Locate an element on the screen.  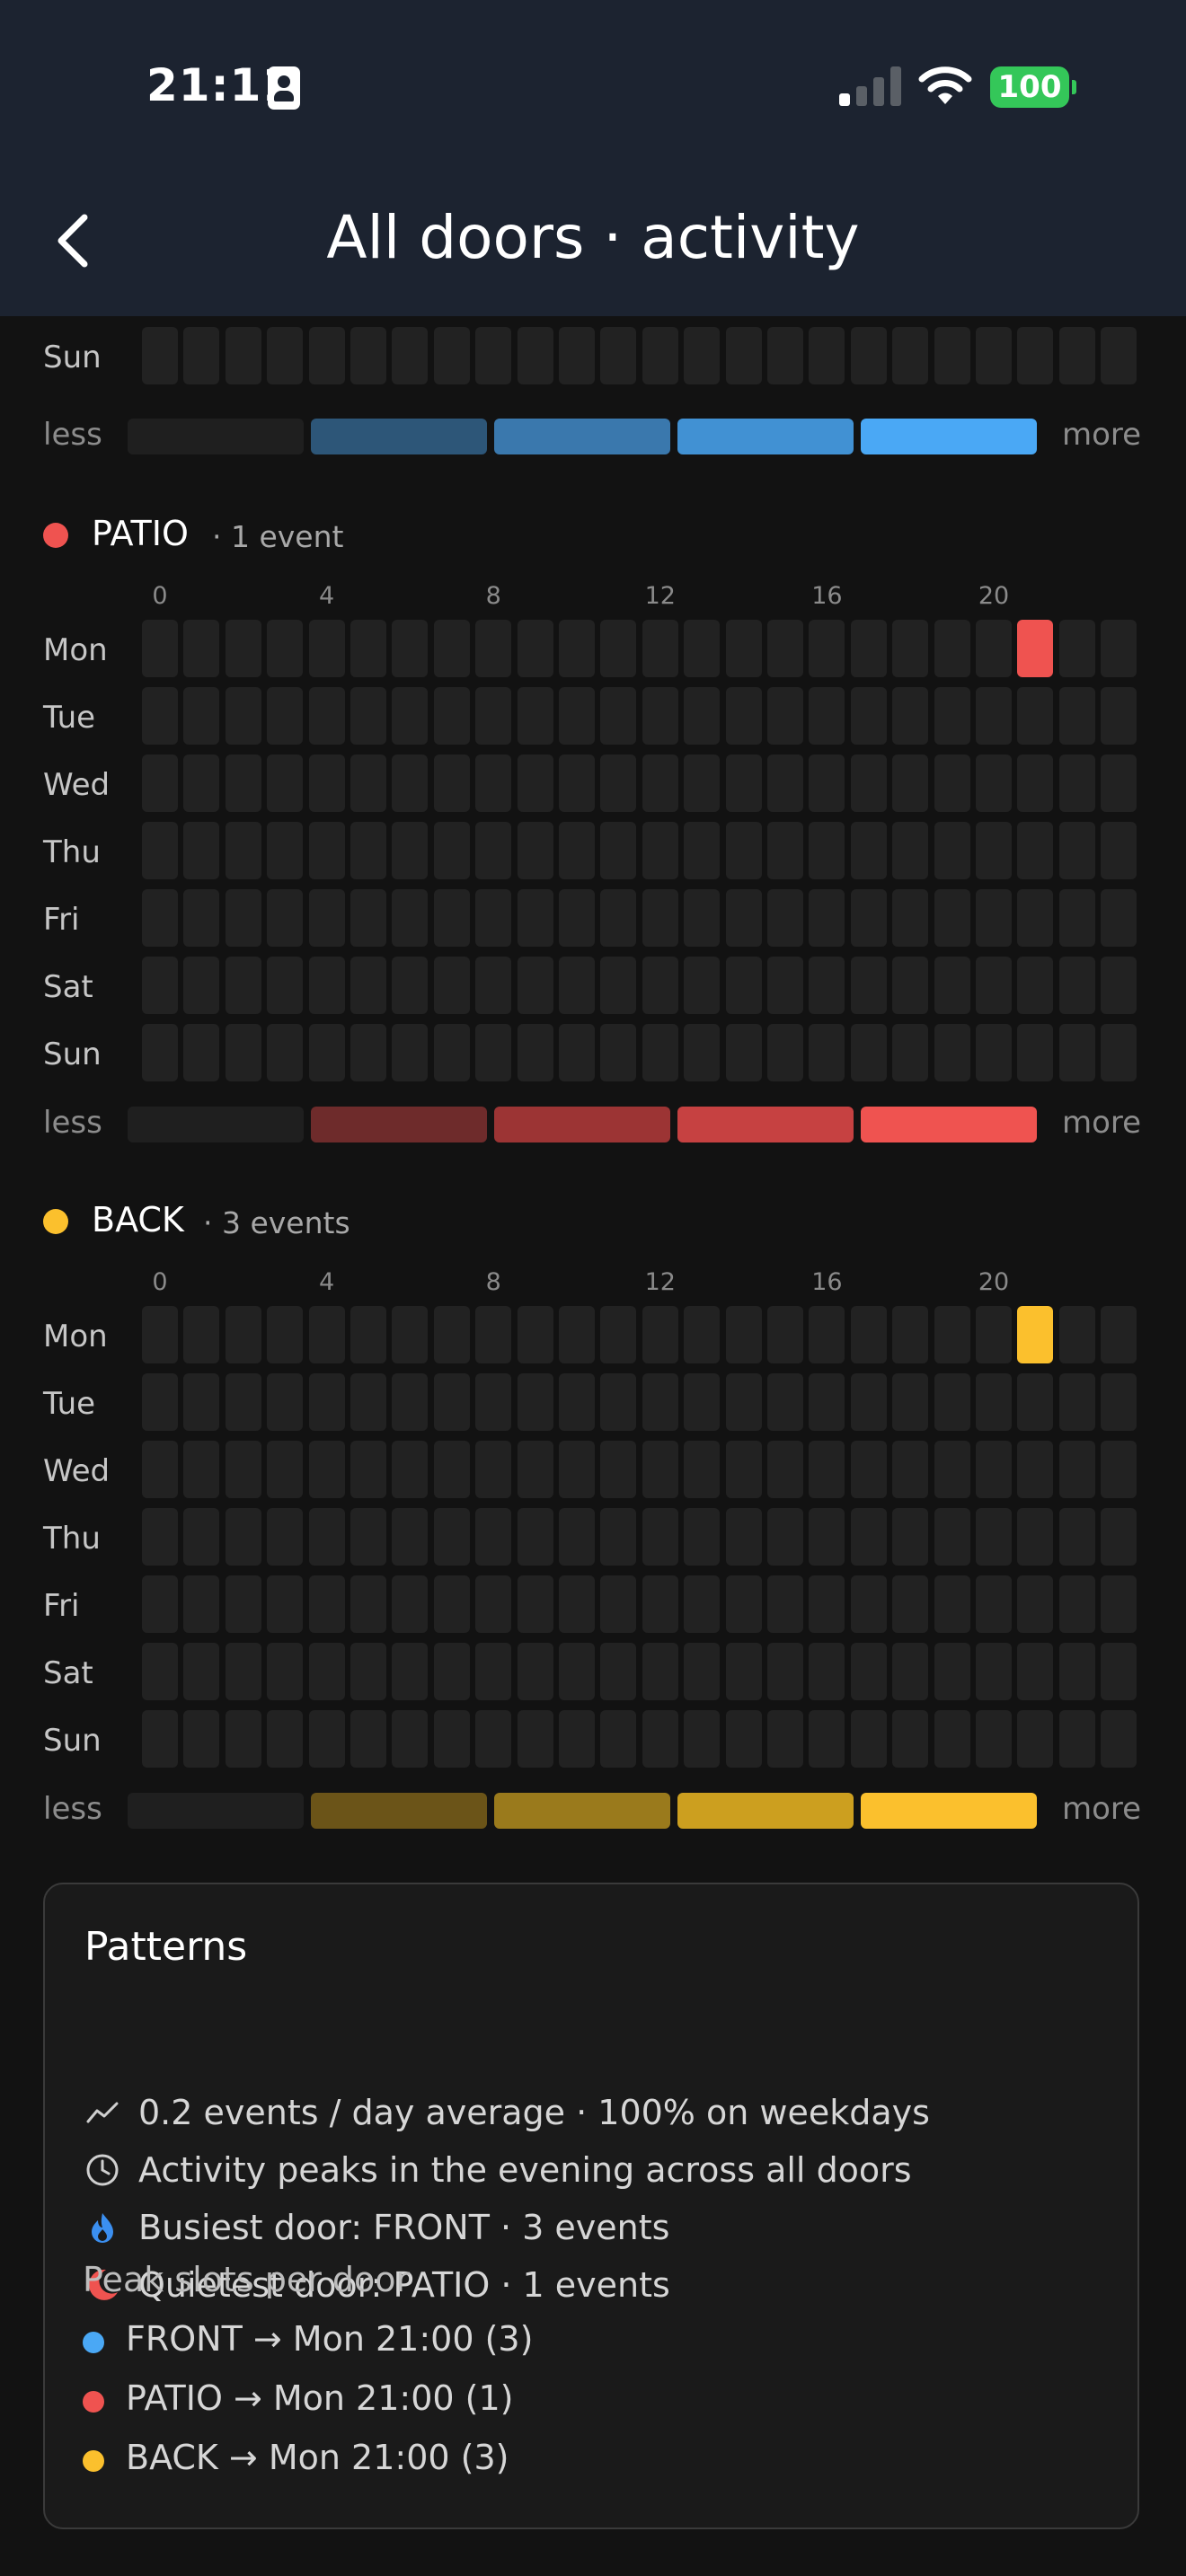
front-color-dot is located at coordinates (93, 2342).